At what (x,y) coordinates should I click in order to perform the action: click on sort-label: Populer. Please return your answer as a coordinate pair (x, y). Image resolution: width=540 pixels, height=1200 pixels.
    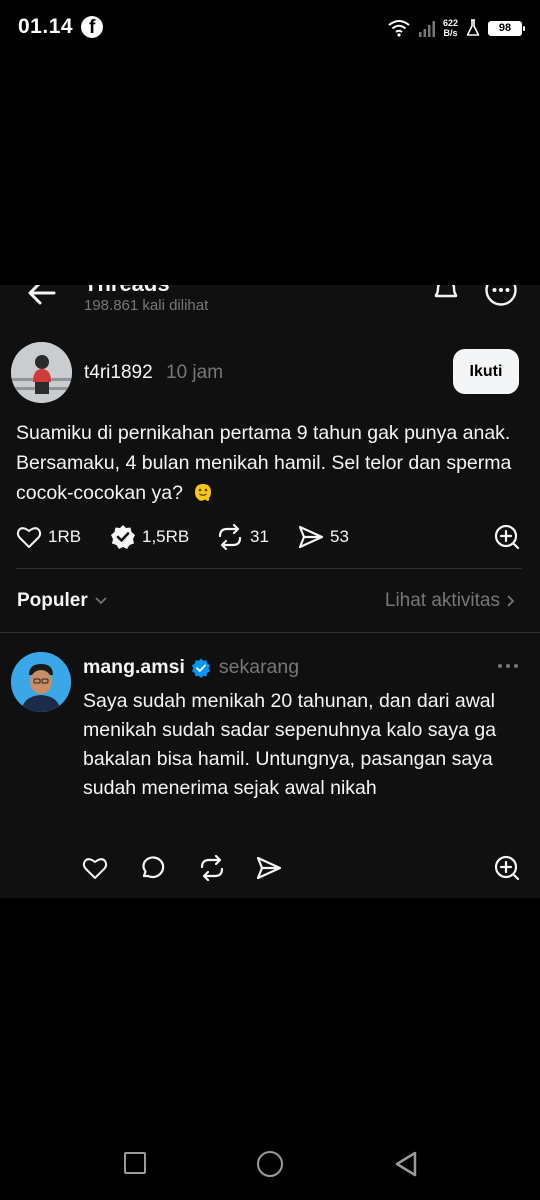
    Looking at the image, I should click on (52, 600).